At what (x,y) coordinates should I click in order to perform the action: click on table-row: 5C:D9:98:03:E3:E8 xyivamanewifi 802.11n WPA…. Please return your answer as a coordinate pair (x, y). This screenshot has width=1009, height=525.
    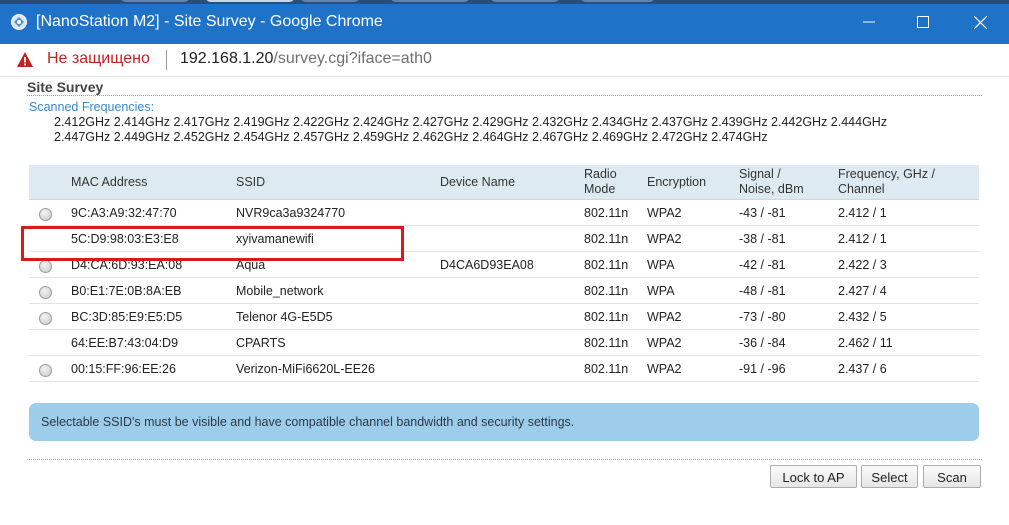
    Looking at the image, I should click on (504, 238).